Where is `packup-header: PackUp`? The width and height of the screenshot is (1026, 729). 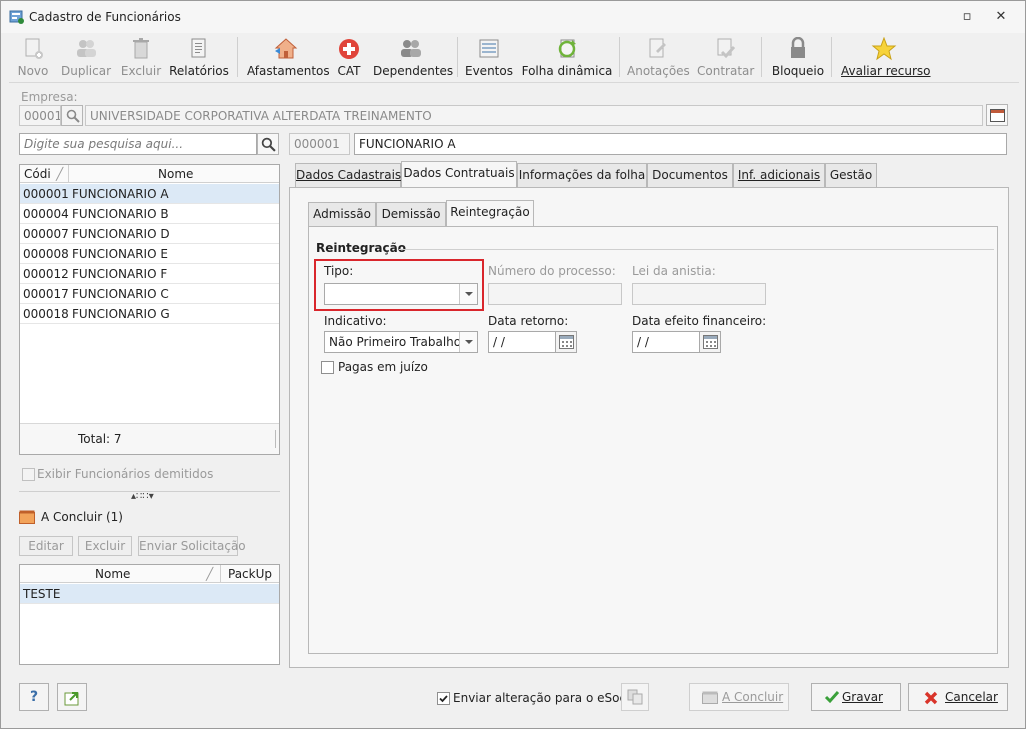
packup-header: PackUp is located at coordinates (250, 574).